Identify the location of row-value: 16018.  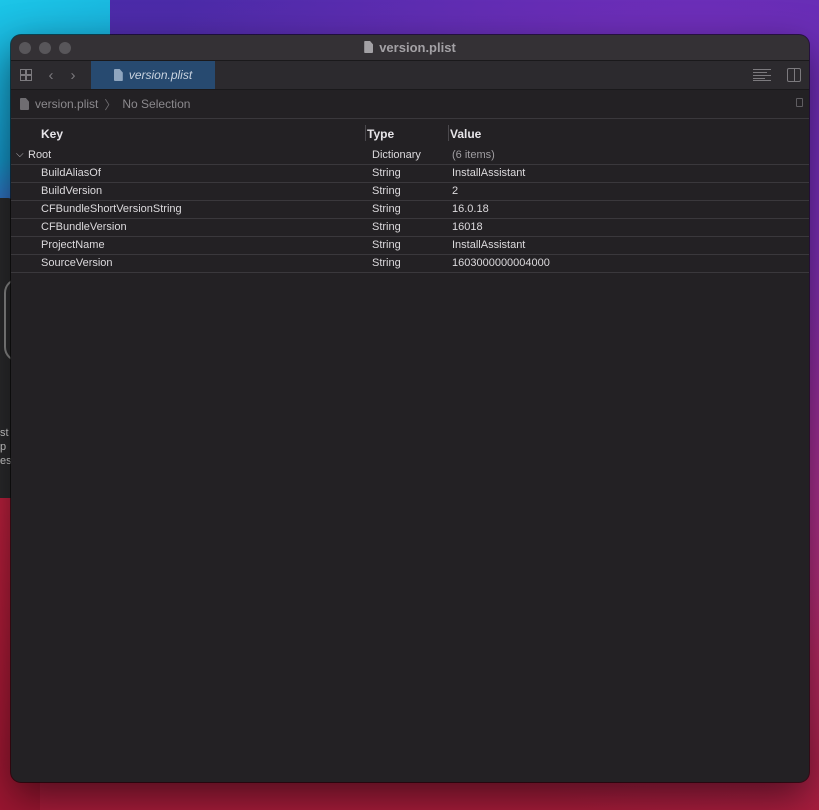
(467, 227).